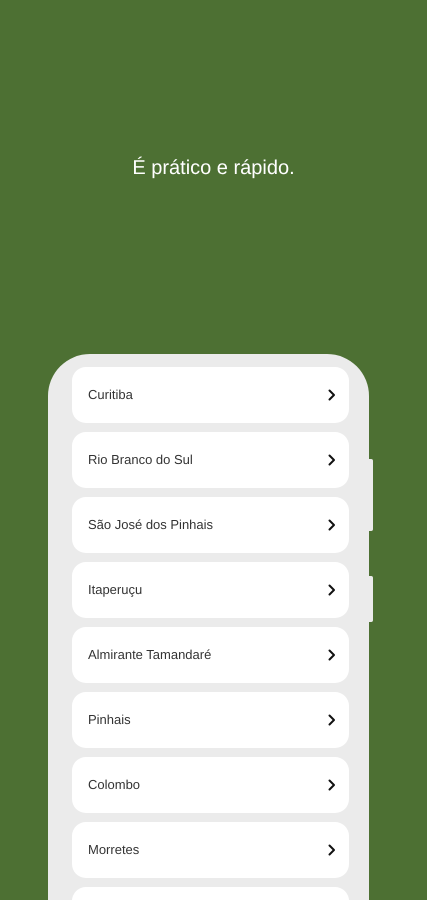 This screenshot has height=900, width=427. Describe the element at coordinates (210, 395) in the screenshot. I see `city-list-item: Curitiba` at that location.